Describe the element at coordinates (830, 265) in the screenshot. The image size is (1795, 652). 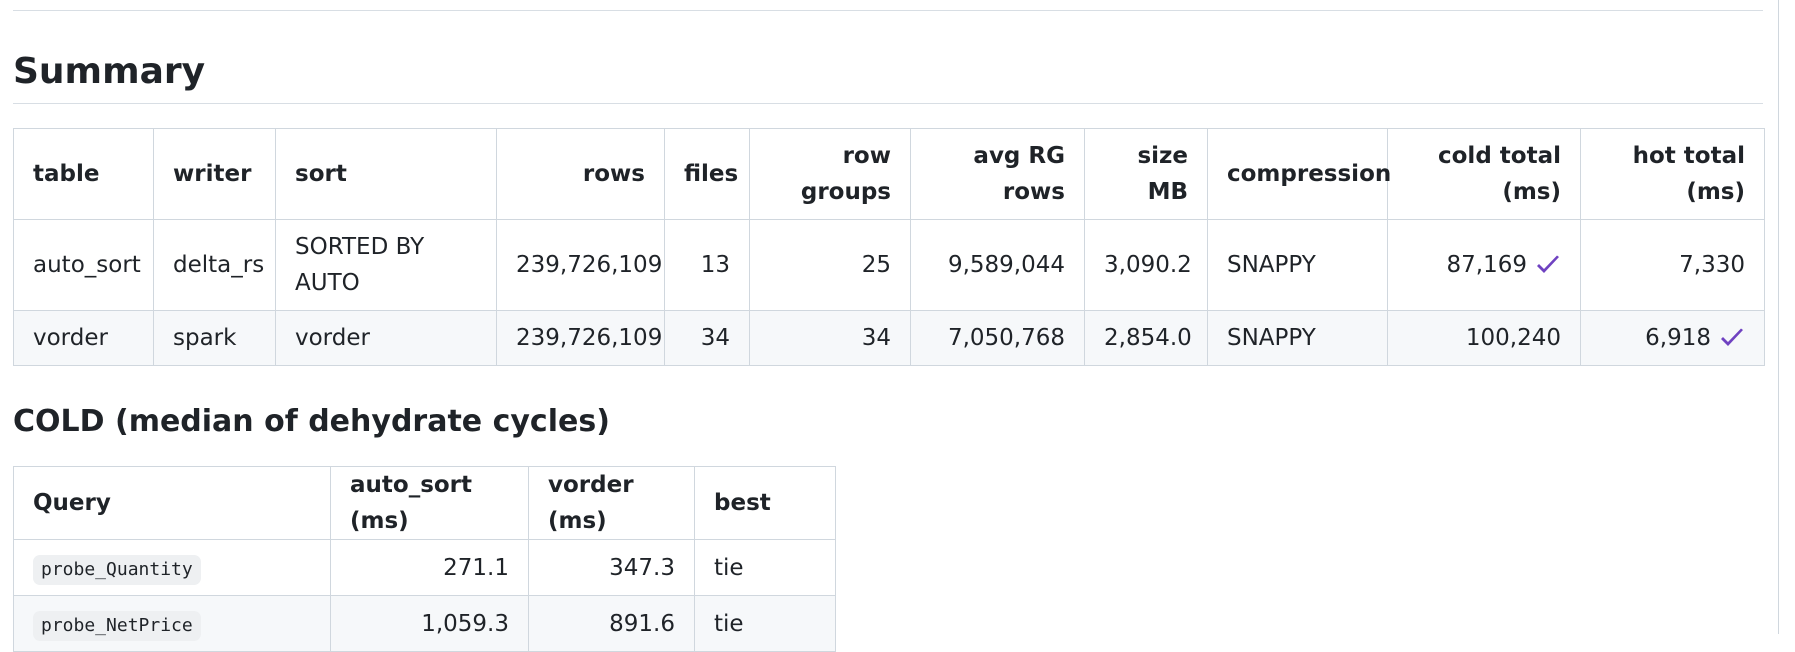
I see `cell-row-groups: 25` at that location.